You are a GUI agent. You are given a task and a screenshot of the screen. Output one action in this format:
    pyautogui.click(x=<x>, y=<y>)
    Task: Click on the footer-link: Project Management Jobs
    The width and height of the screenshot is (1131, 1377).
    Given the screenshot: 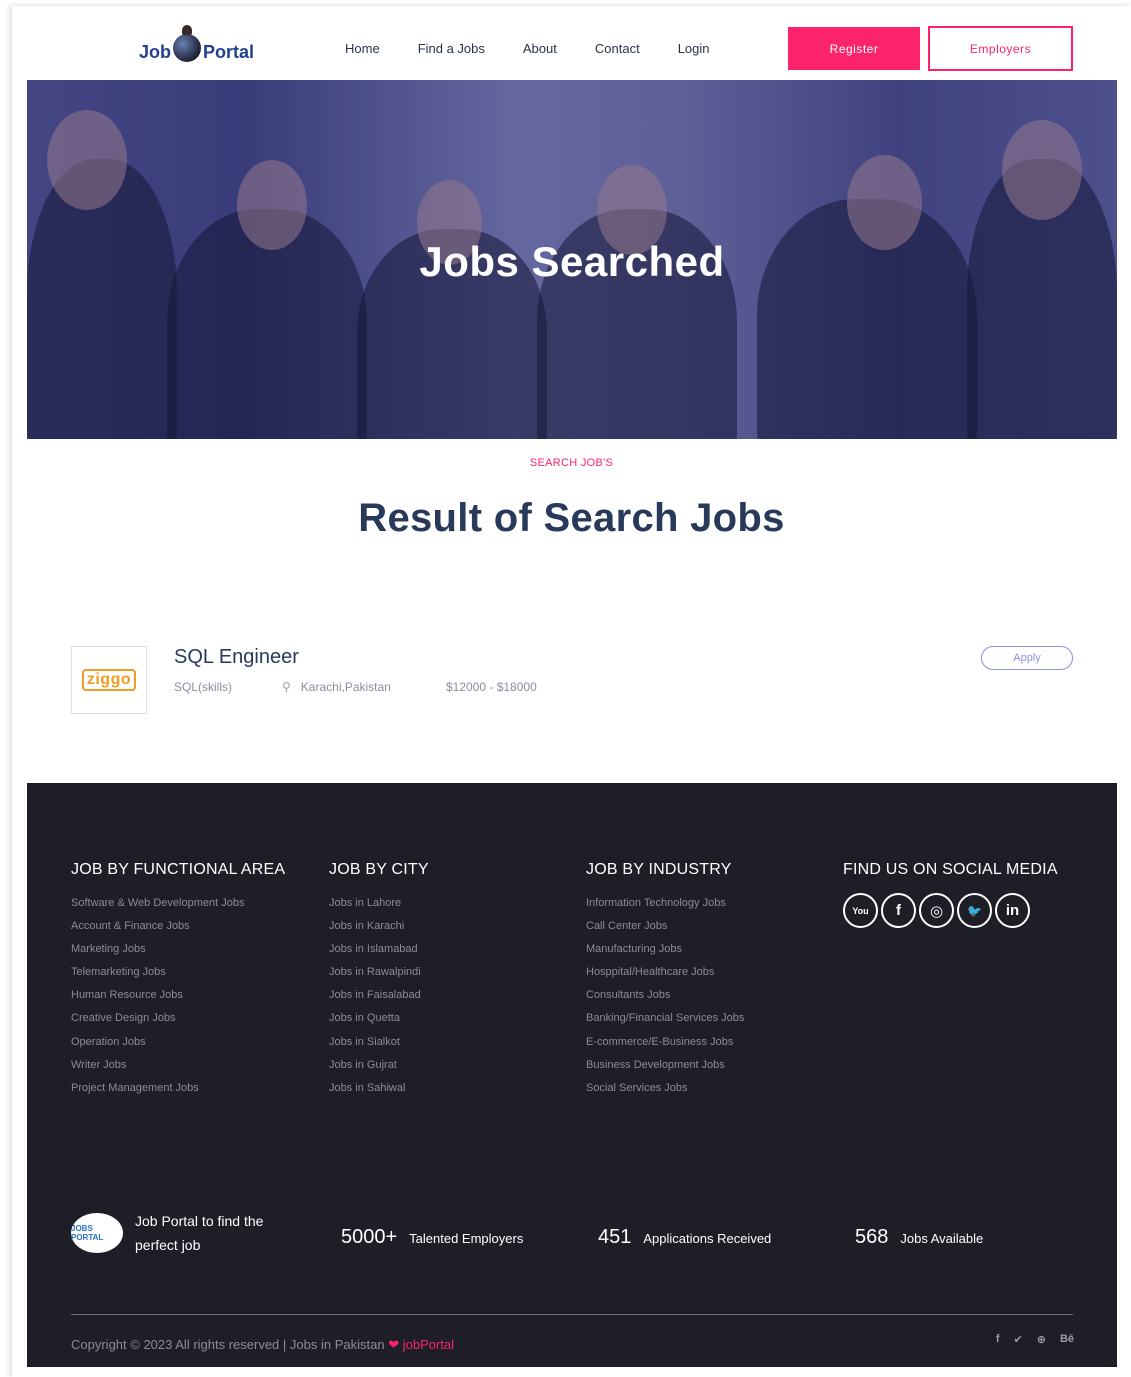 What is the action you would take?
    pyautogui.click(x=178, y=1093)
    